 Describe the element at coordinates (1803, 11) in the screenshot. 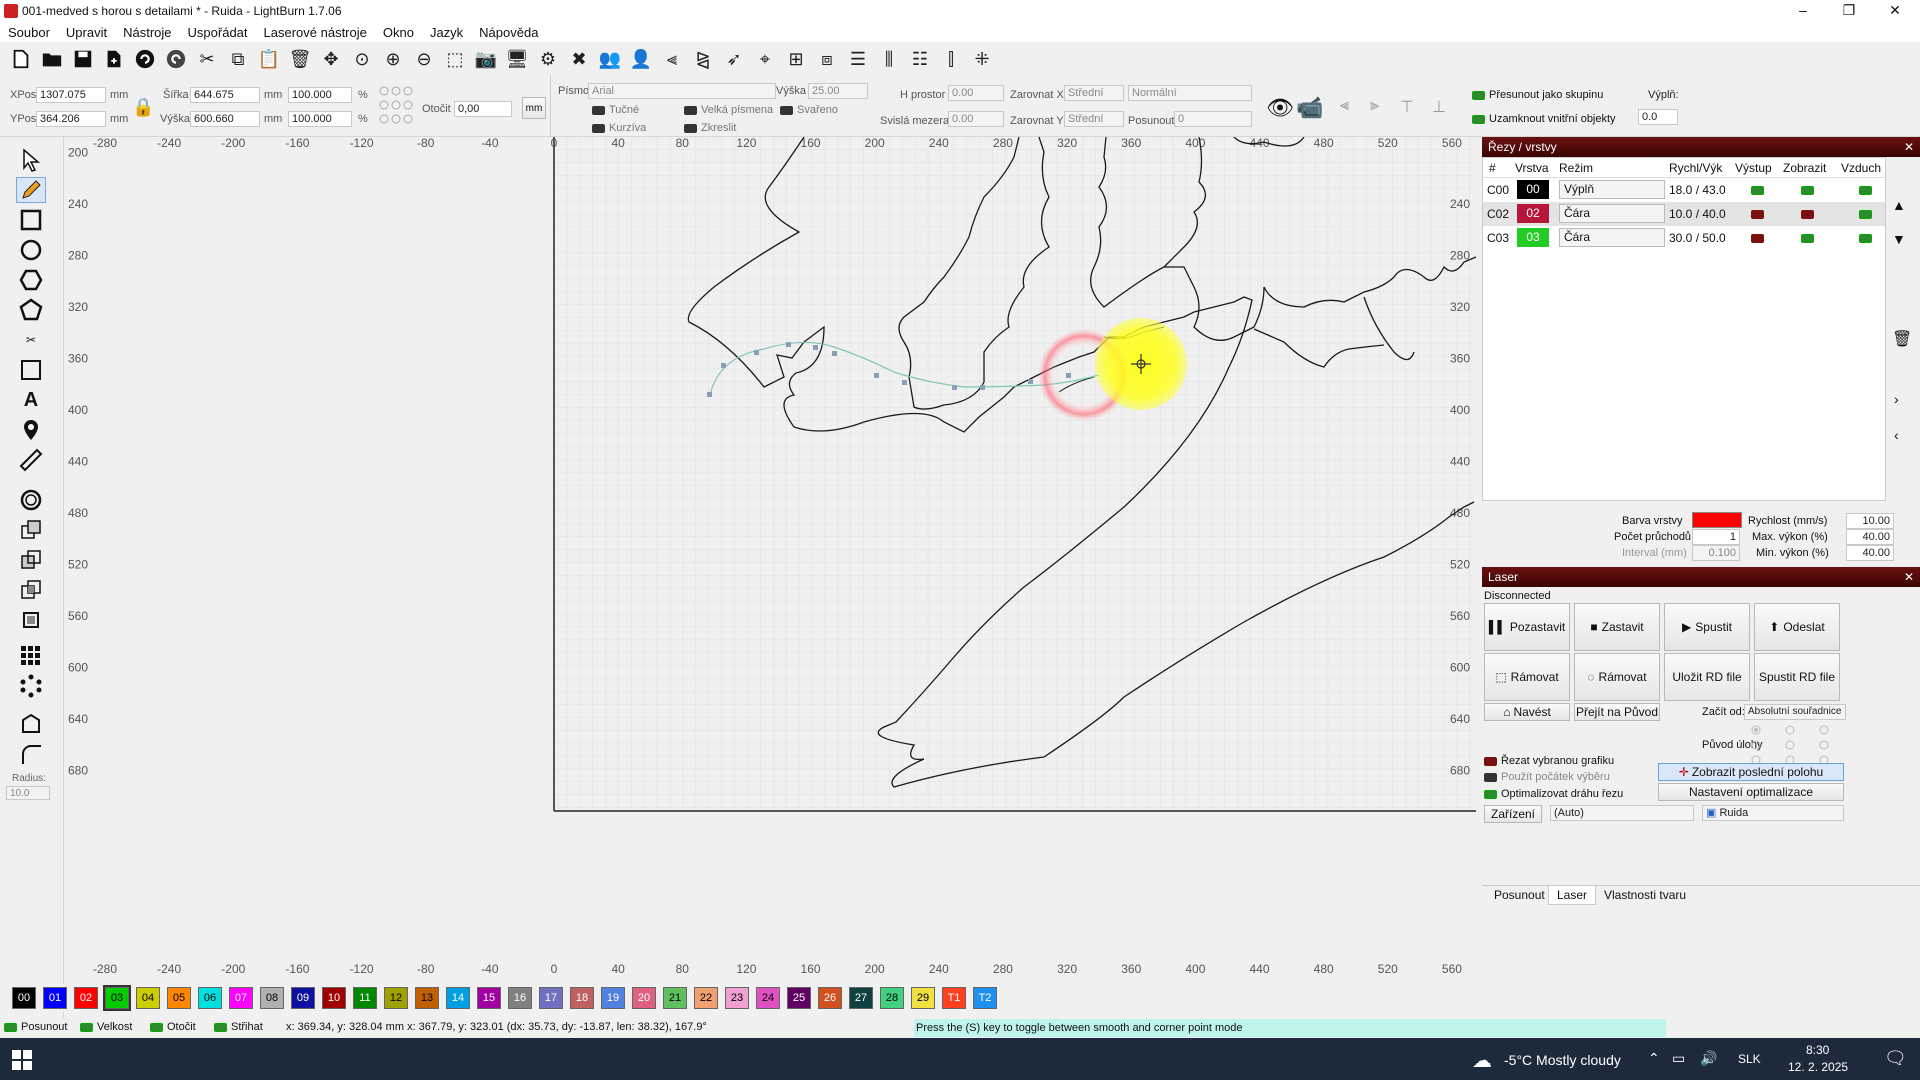

I see `minimize-button: –` at that location.